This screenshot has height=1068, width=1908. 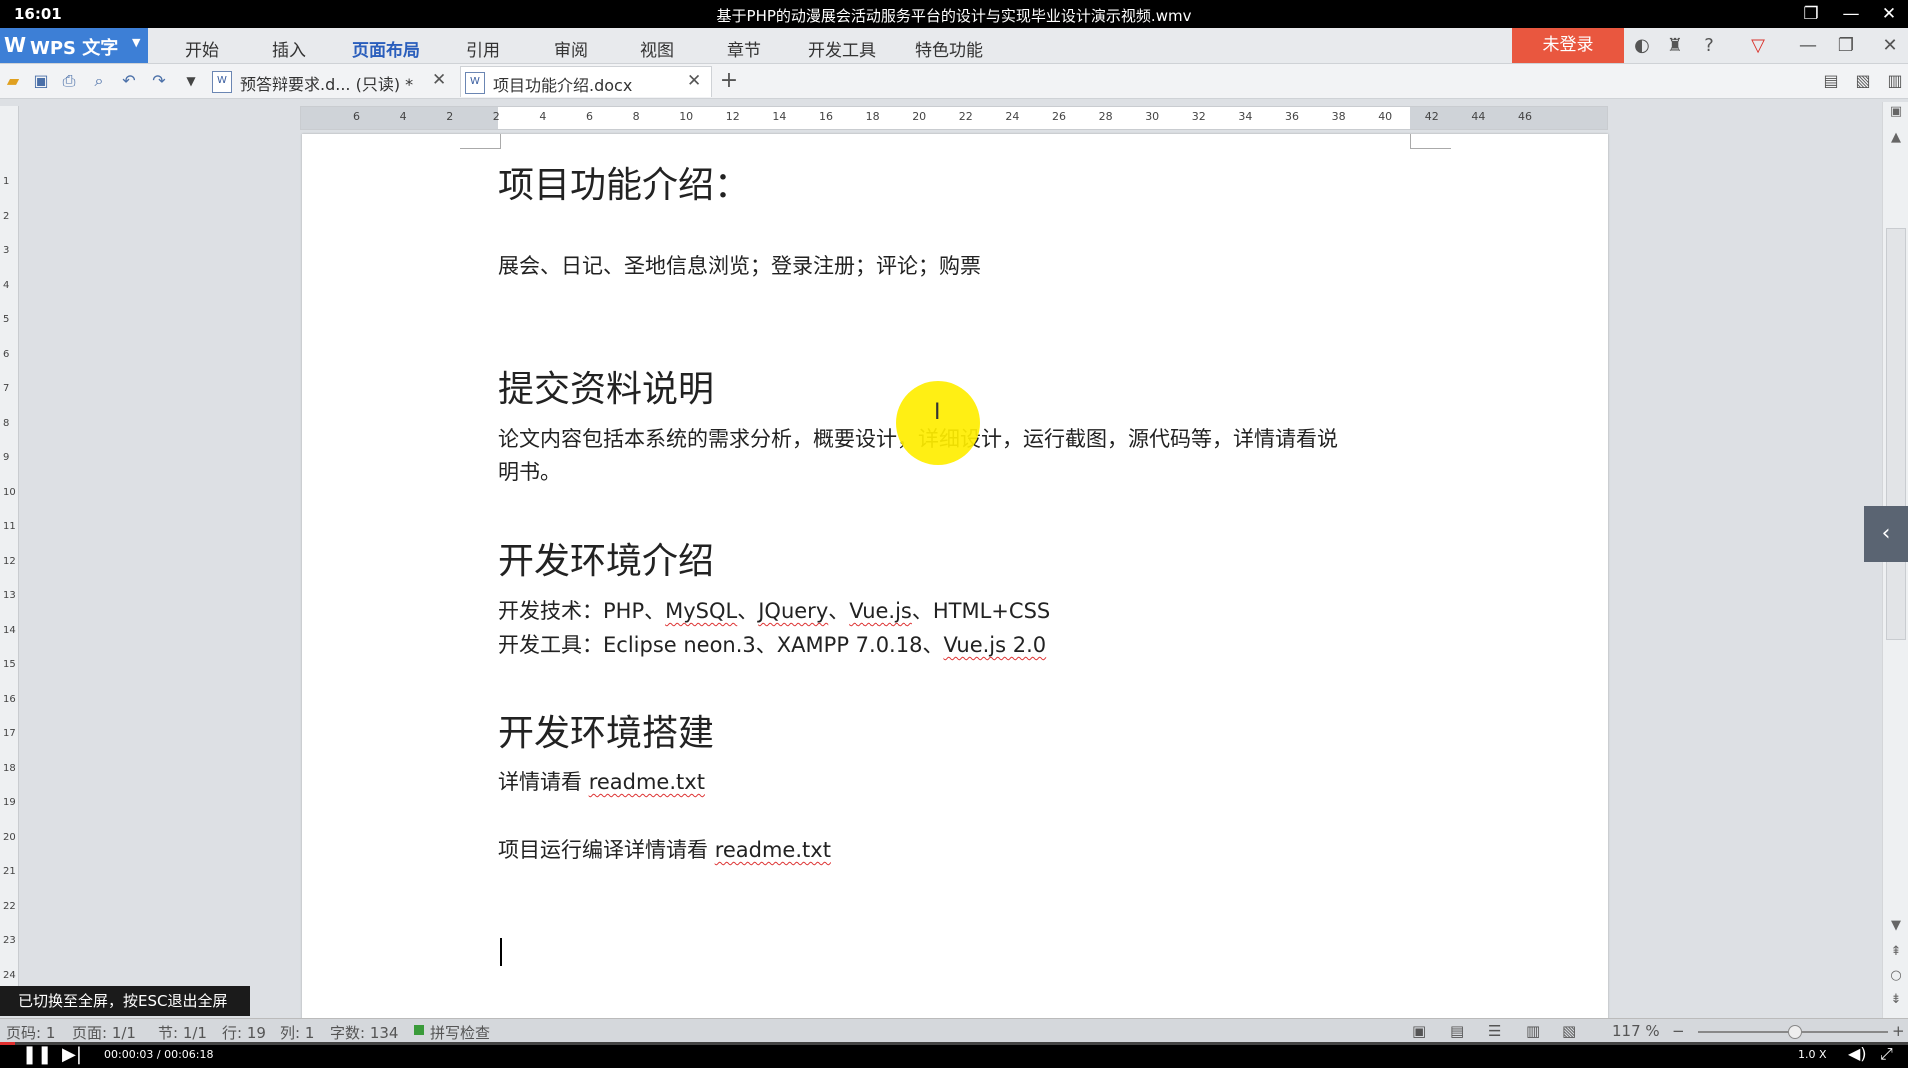 I want to click on zoom-slider-knob, so click(x=1795, y=1032).